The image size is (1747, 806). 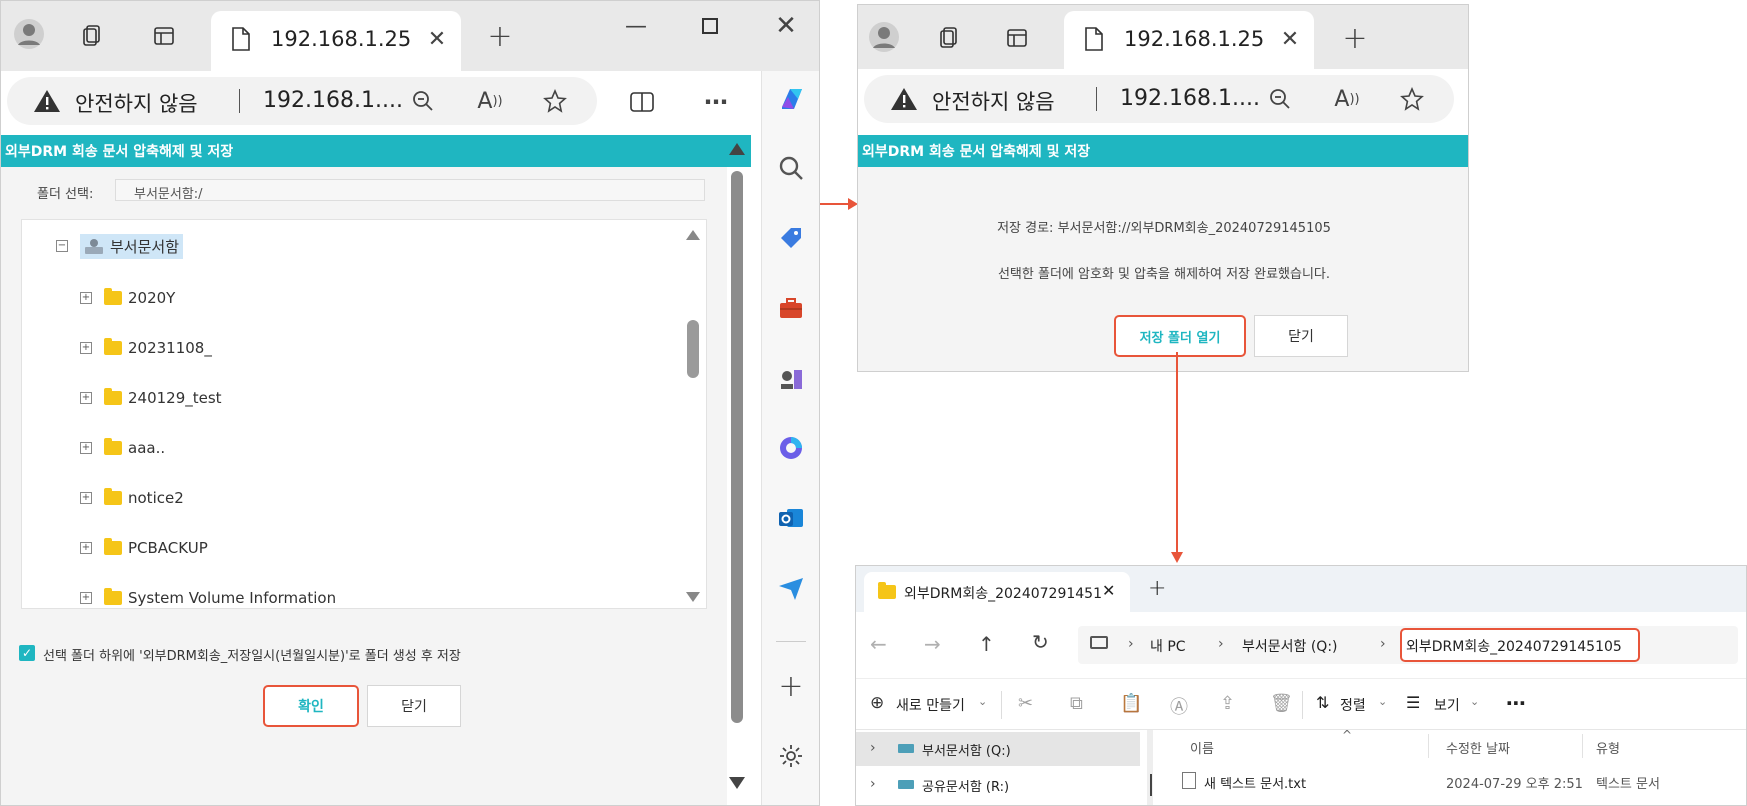 What do you see at coordinates (986, 644) in the screenshot?
I see `up-icon: ↑` at bounding box center [986, 644].